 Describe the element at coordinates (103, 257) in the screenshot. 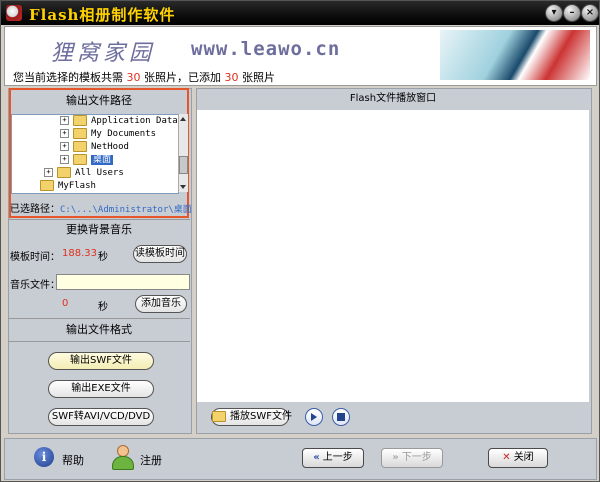

I see `template-time-unit: 秒` at that location.